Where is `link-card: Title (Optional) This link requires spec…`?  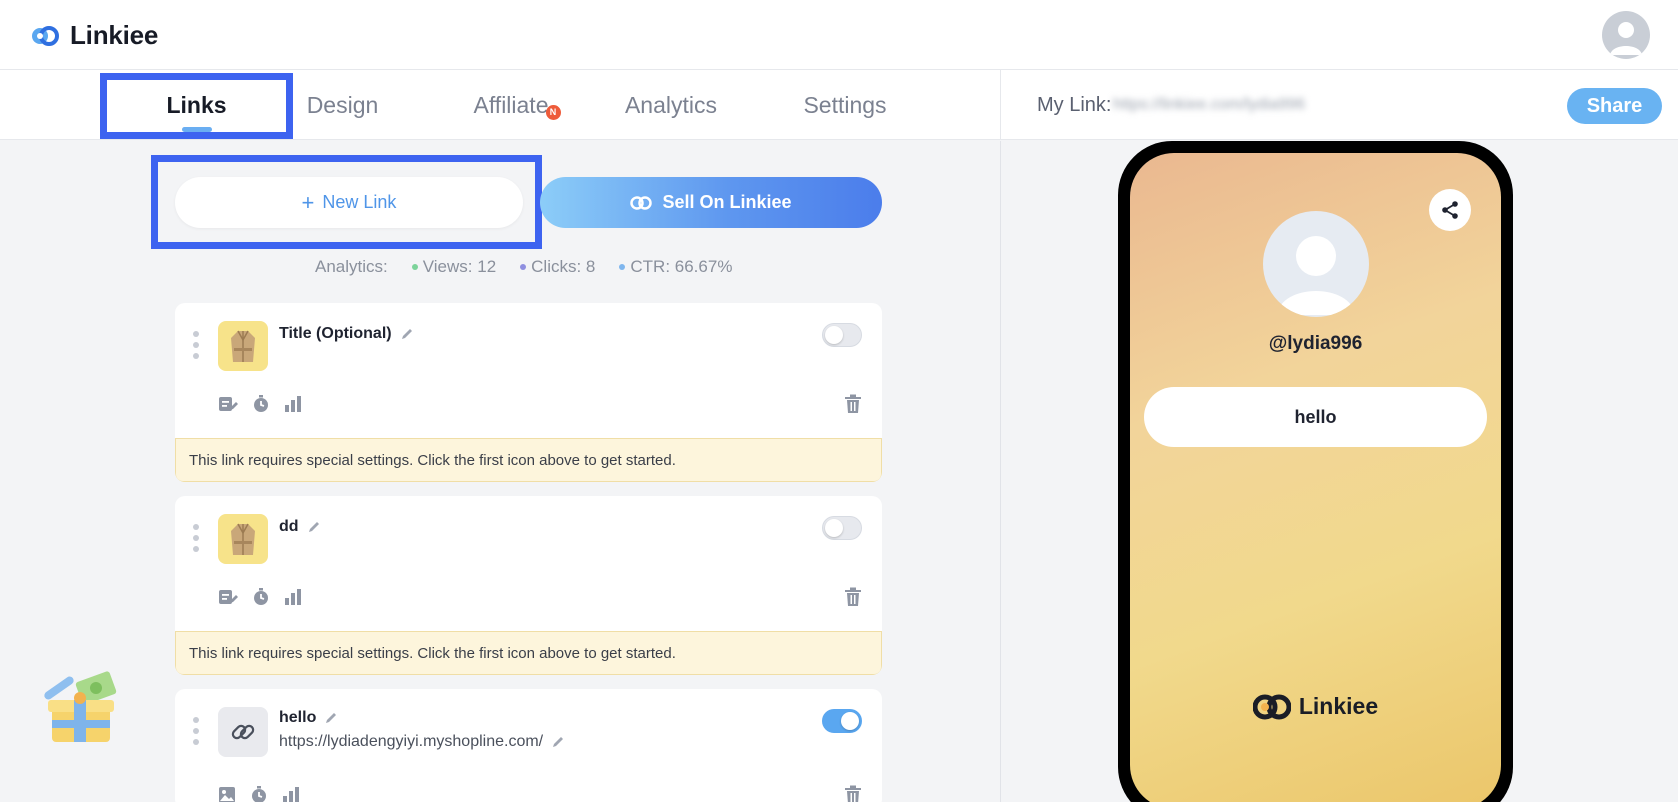
link-card: Title (Optional) This link requires spec… is located at coordinates (528, 392).